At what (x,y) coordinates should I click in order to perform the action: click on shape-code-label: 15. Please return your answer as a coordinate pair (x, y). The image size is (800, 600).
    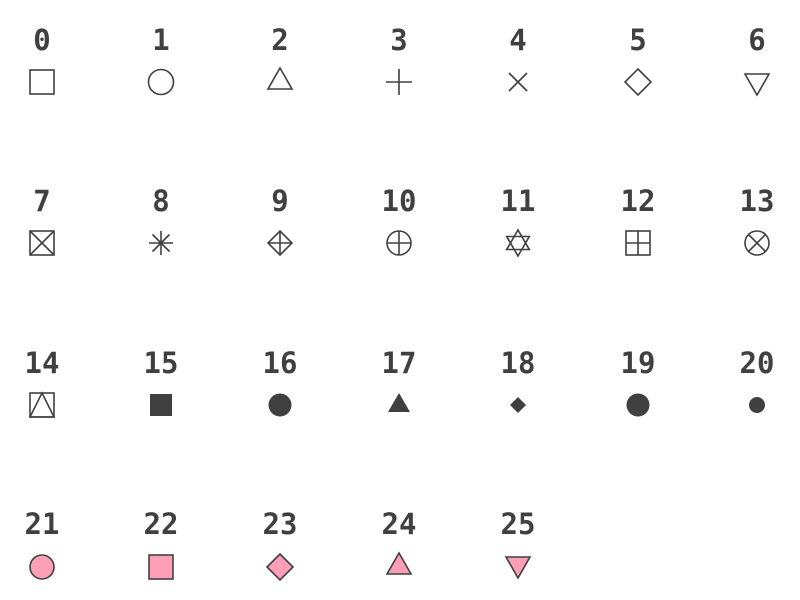
    Looking at the image, I should click on (161, 363).